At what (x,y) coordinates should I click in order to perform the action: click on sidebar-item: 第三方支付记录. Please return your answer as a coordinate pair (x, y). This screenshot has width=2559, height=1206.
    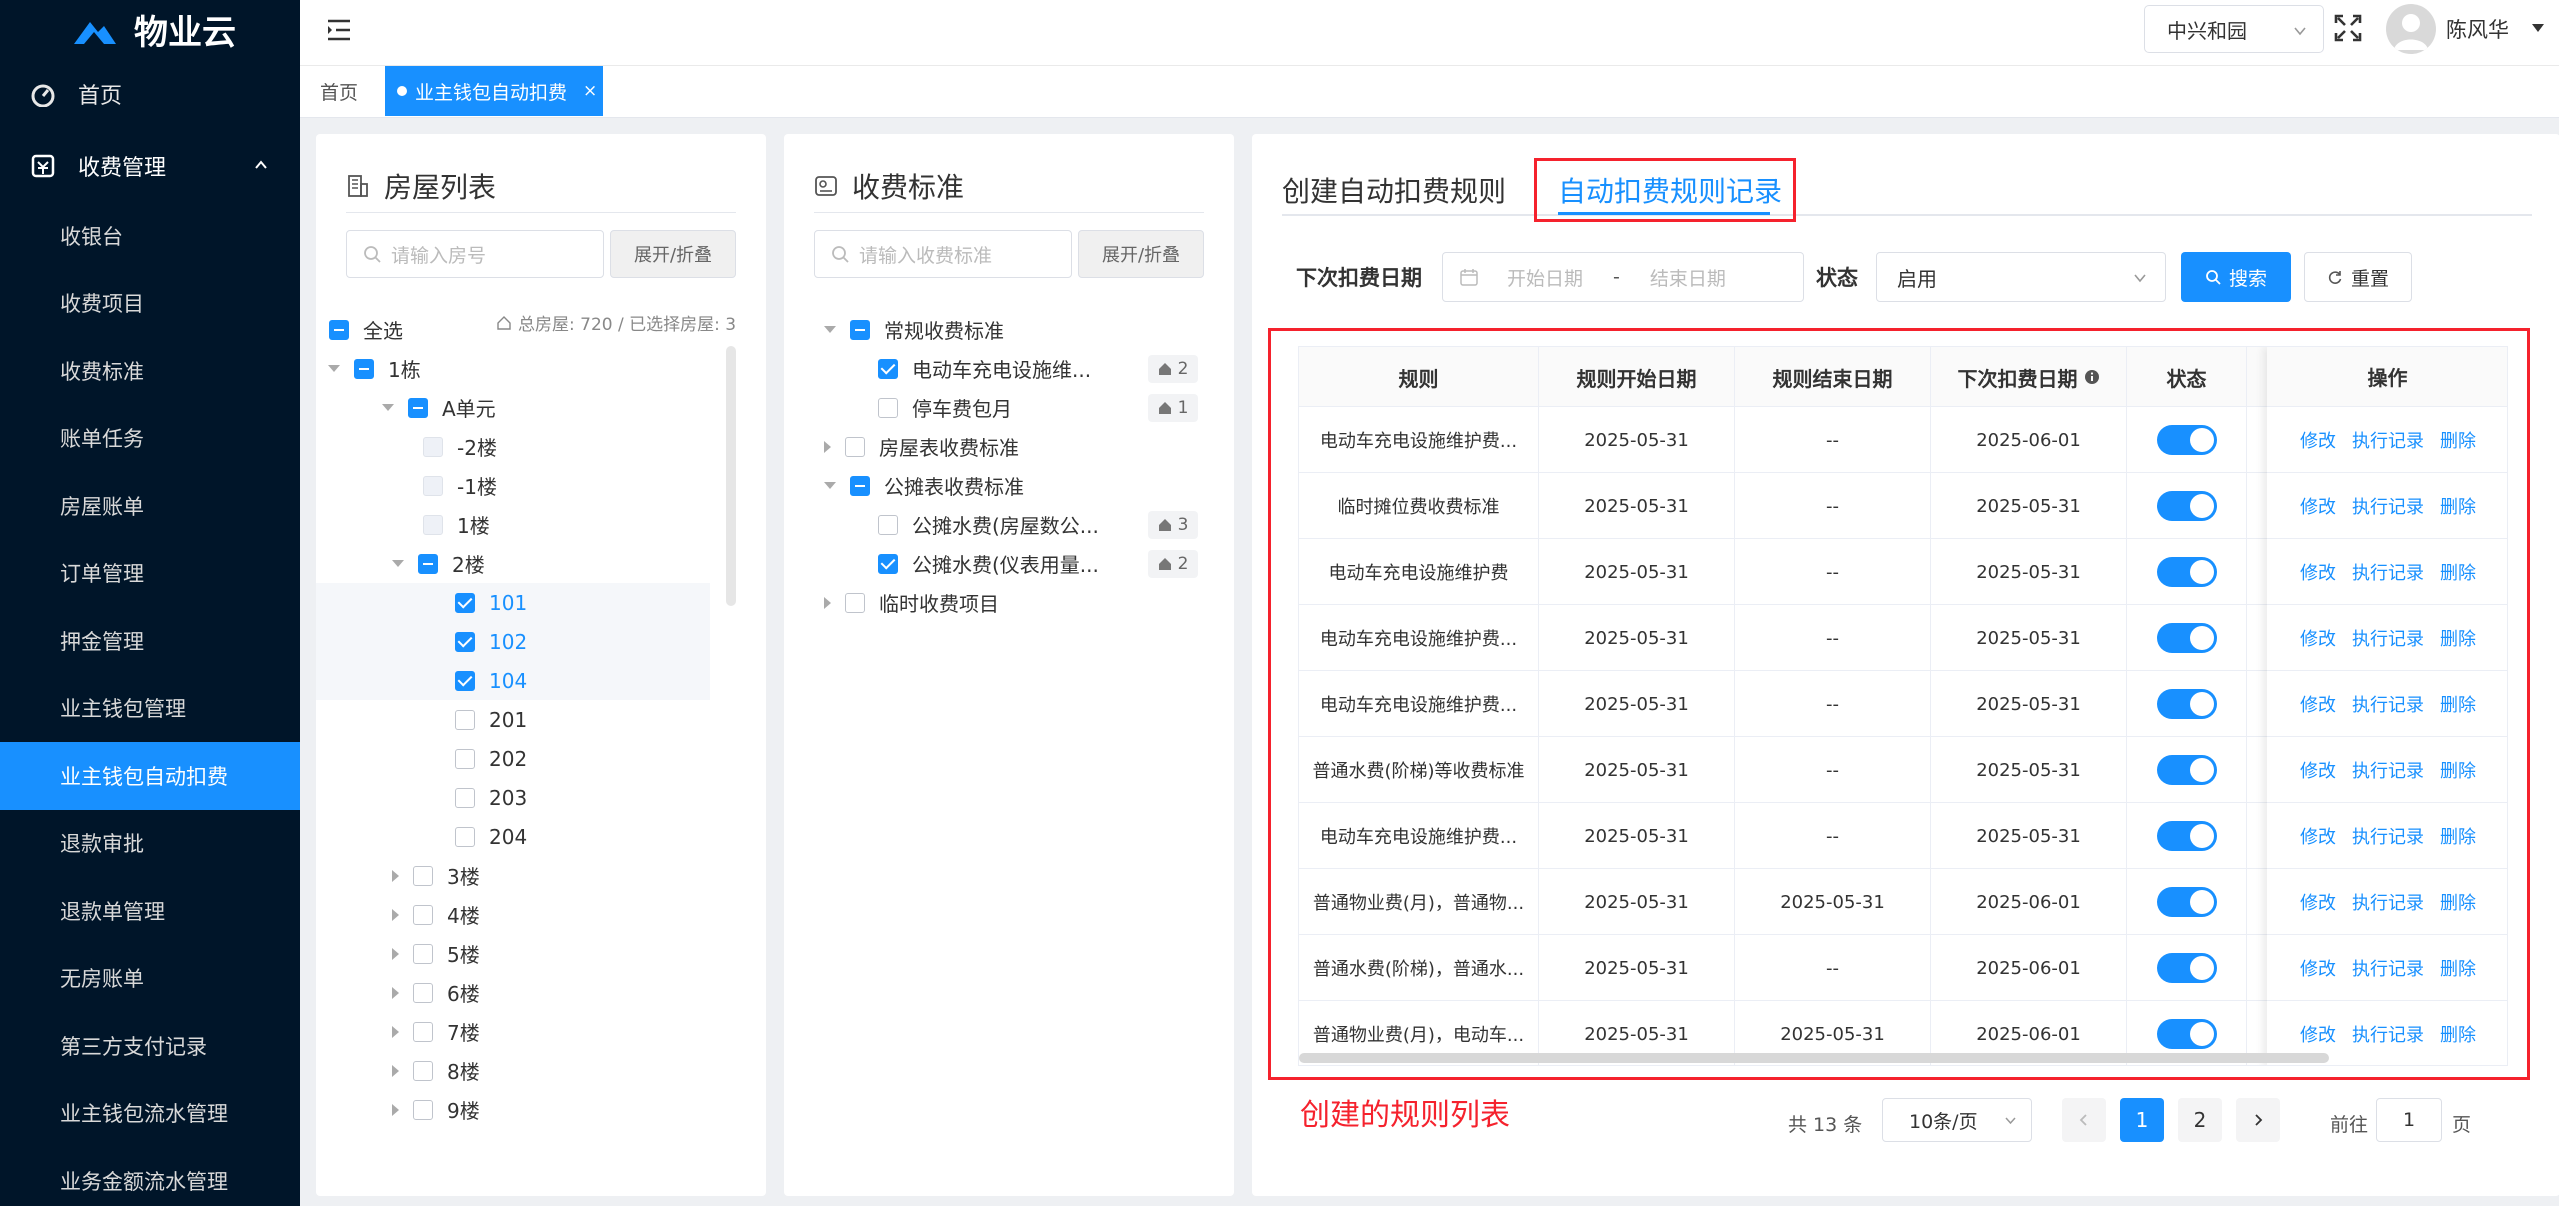
    Looking at the image, I should click on (150, 1046).